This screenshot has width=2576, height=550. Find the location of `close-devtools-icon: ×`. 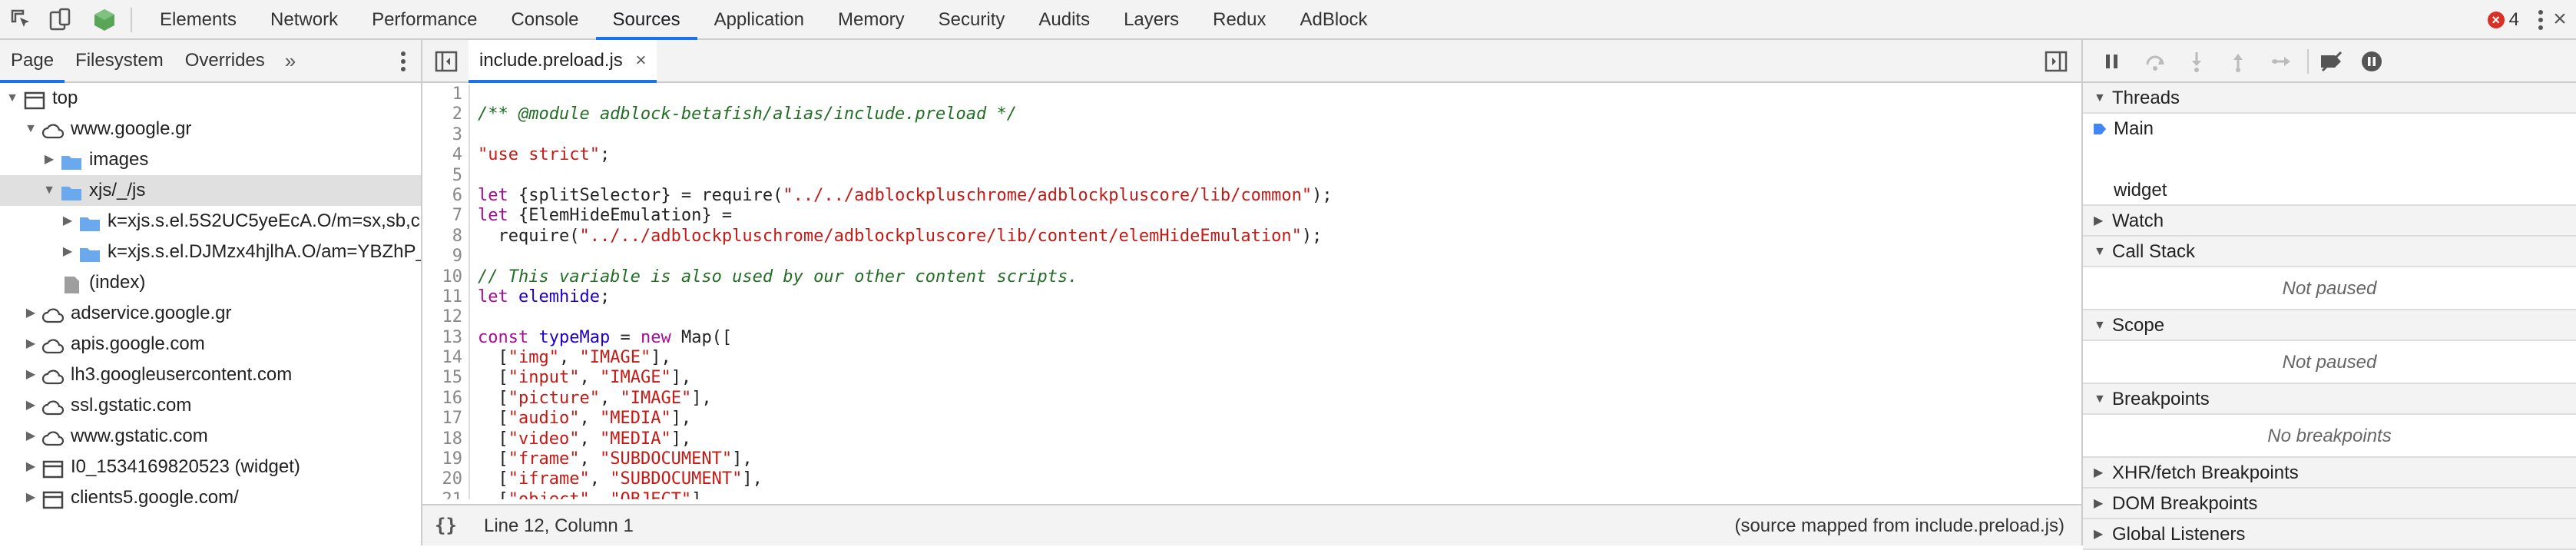

close-devtools-icon: × is located at coordinates (2560, 19).